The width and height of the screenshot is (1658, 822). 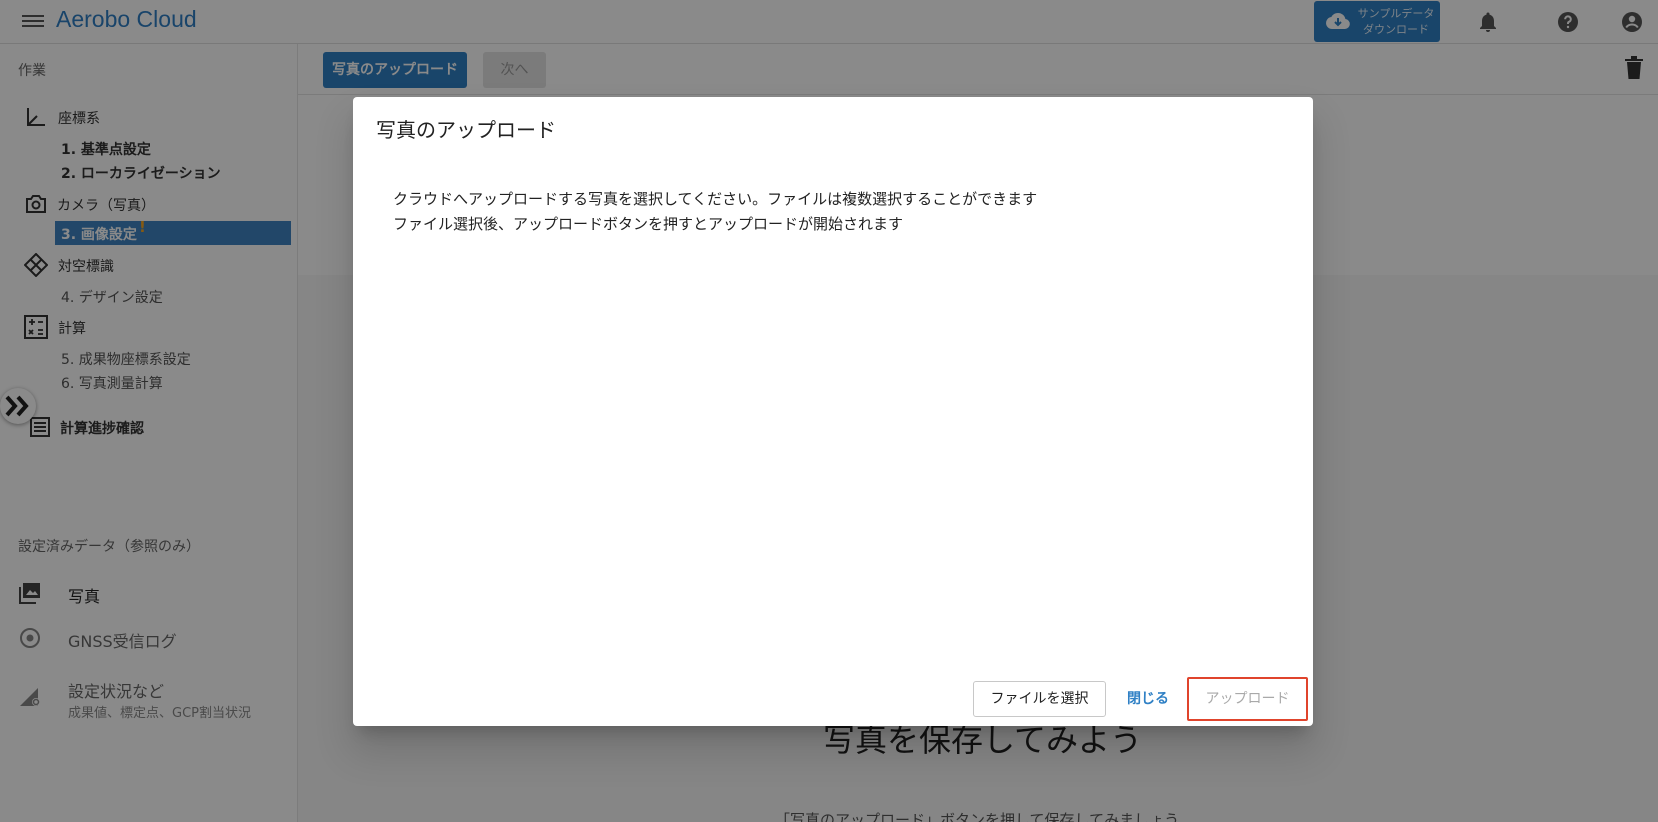 I want to click on select-file-button: ファイルを選択, so click(x=1039, y=699).